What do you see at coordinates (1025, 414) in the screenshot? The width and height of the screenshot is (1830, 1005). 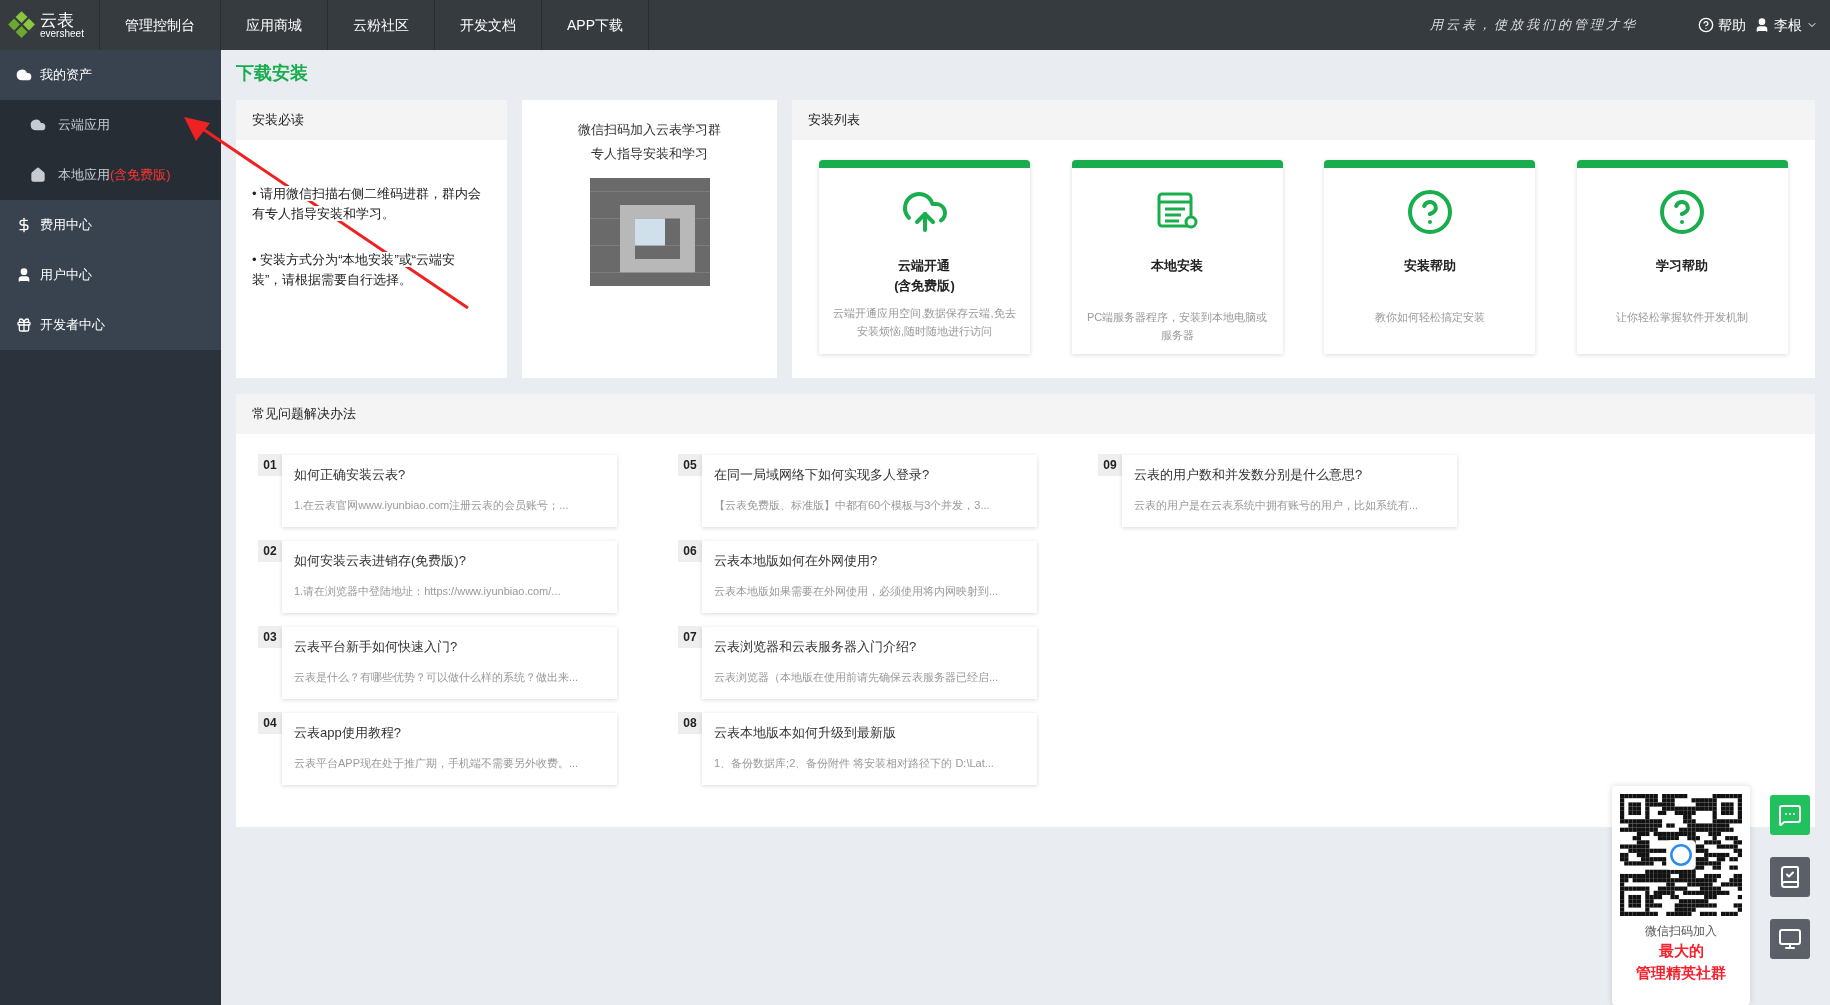 I see `card-header: 常见问题解决办法` at bounding box center [1025, 414].